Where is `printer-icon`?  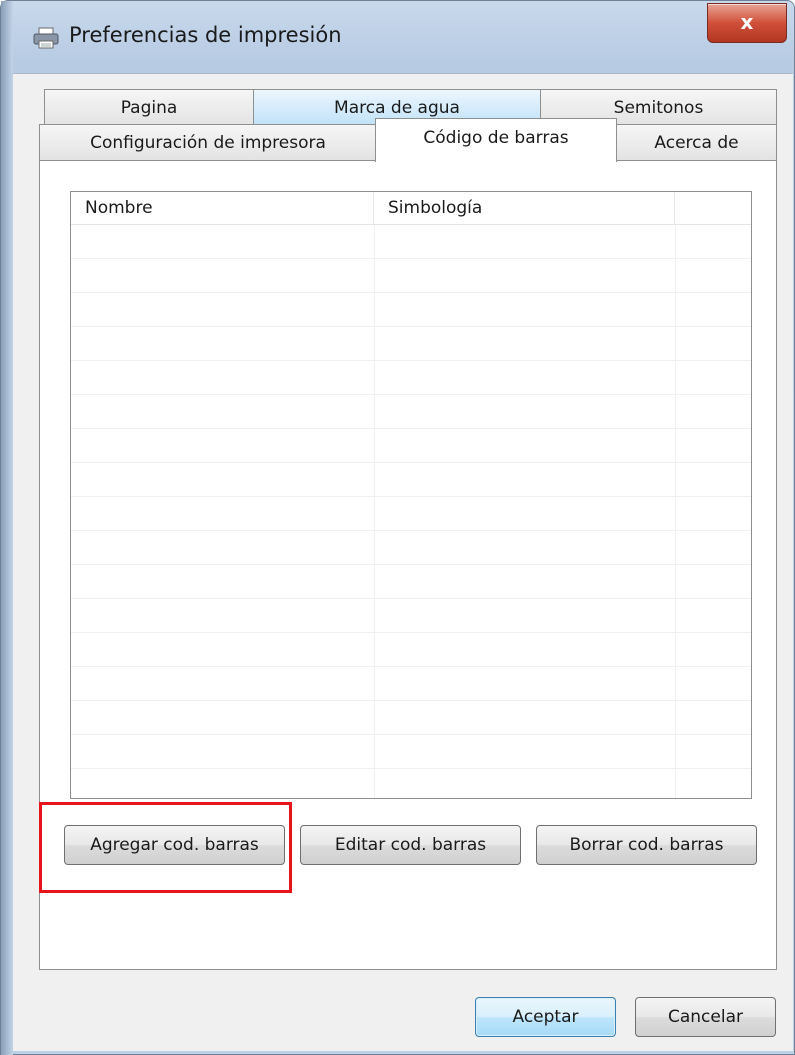 printer-icon is located at coordinates (46, 38).